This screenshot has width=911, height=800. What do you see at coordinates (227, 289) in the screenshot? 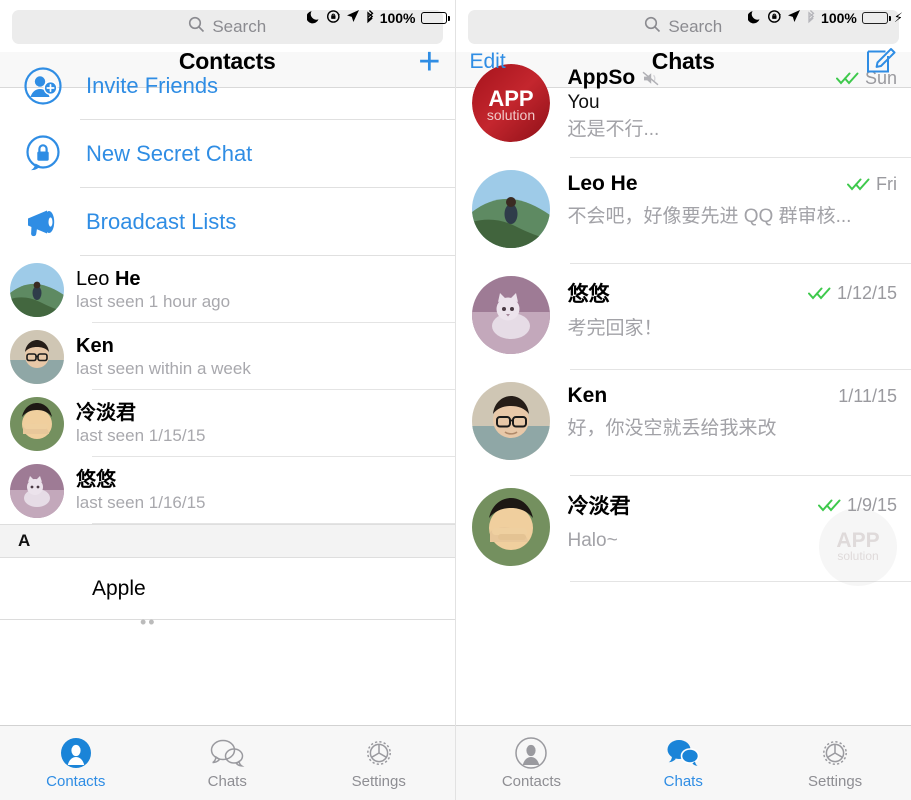
I see `contact-row: Leo He last seen 1 hour ago` at bounding box center [227, 289].